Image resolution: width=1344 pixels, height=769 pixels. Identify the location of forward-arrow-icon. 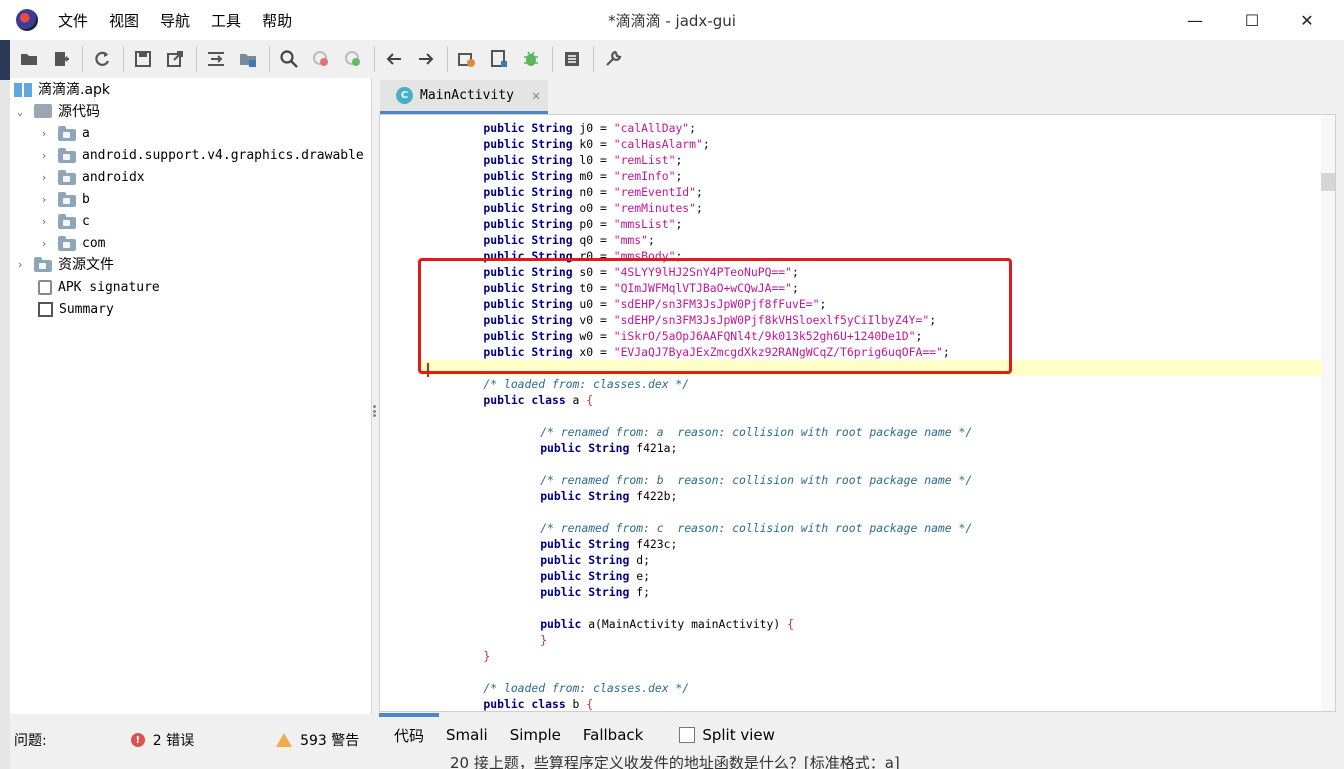
(426, 59).